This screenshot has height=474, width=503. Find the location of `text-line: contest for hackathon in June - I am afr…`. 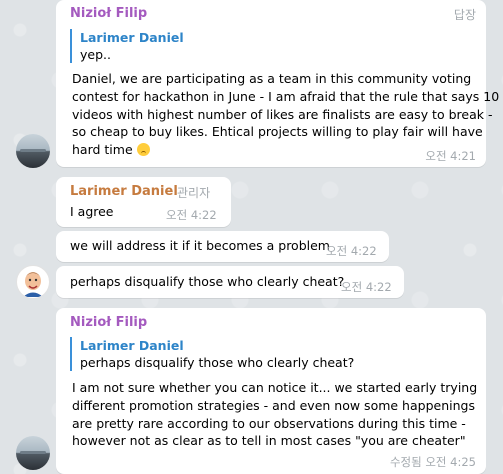

text-line: contest for hackathon in June - I am afr… is located at coordinates (286, 96).